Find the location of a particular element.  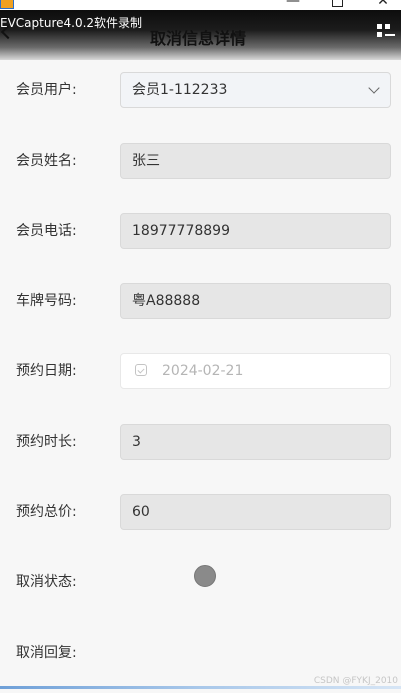

app-icon is located at coordinates (7, 4).